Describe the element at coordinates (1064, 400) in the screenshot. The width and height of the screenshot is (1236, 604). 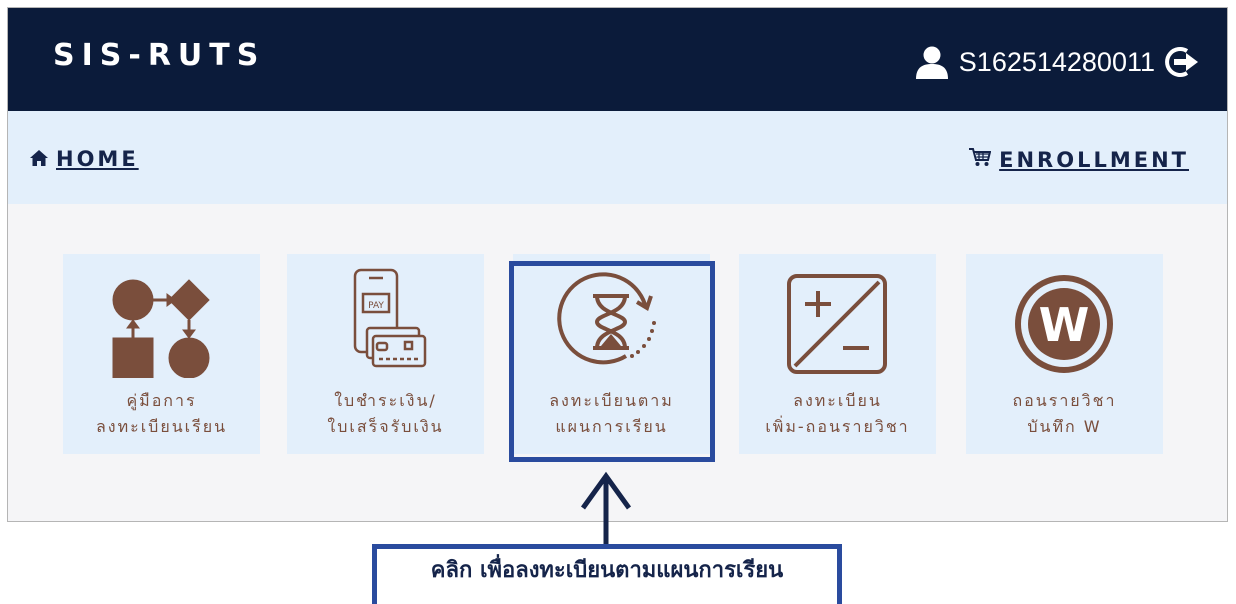
I see `tile-label-line1: ถอนรายวิชา` at that location.